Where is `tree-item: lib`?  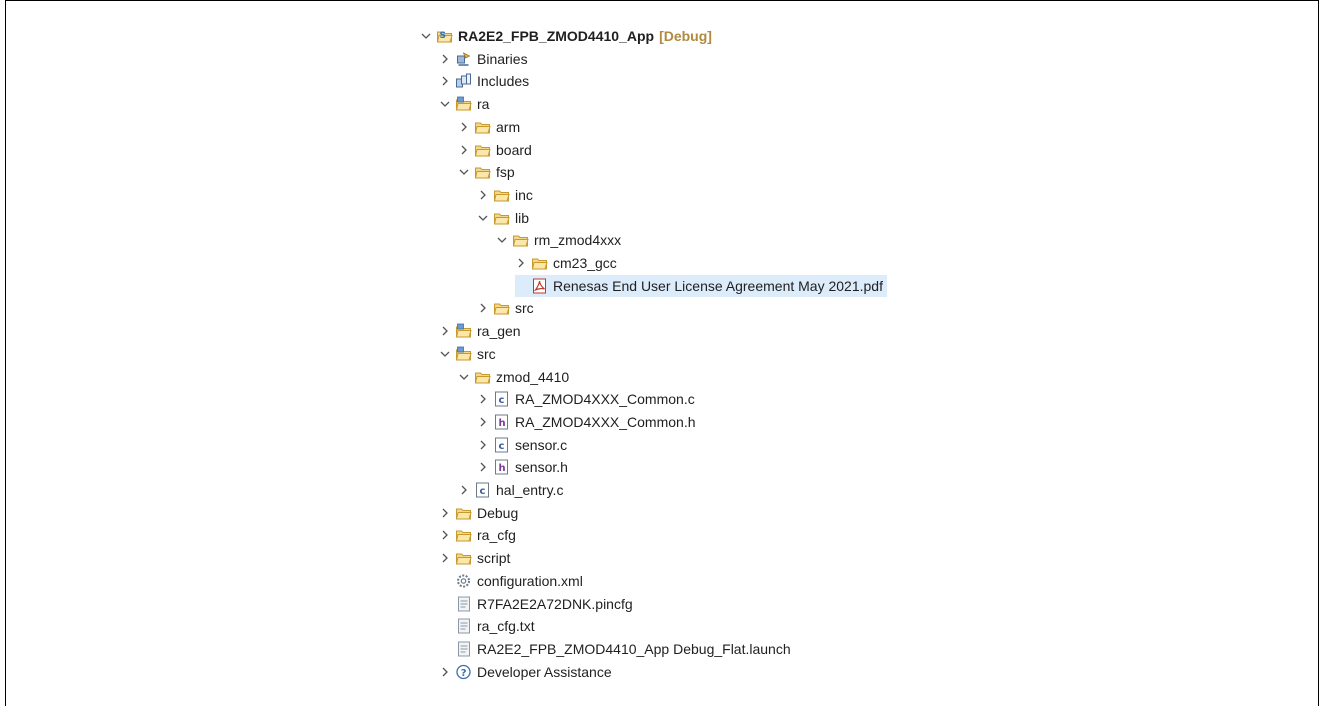
tree-item: lib is located at coordinates (503, 218).